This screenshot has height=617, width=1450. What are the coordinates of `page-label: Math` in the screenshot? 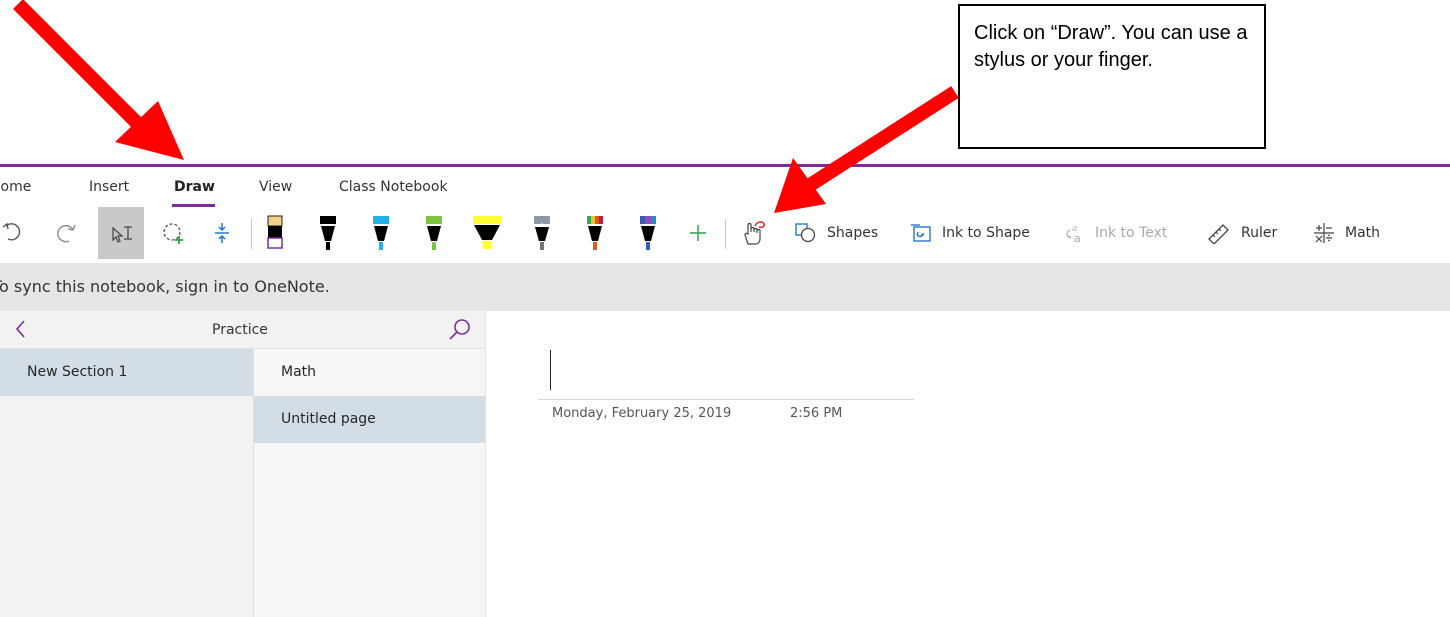 It's located at (299, 372).